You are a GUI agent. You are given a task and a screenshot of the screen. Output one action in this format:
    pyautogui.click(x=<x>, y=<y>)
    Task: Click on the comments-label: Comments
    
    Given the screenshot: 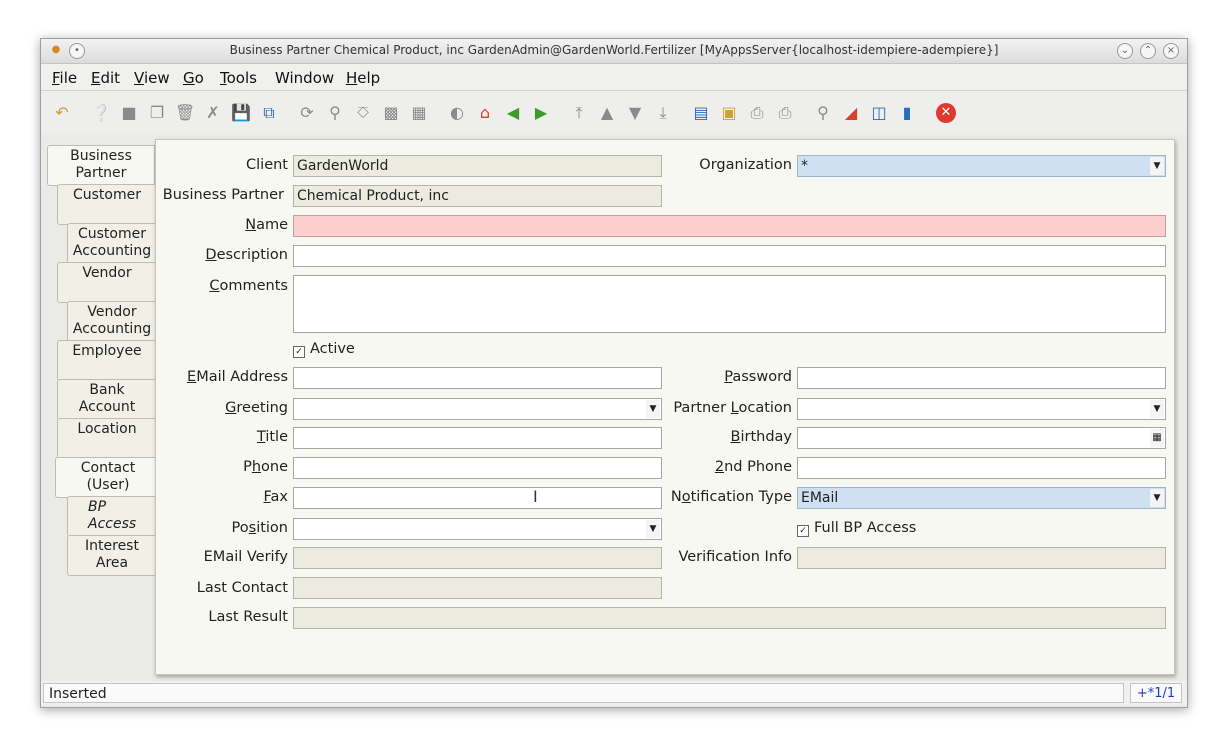 What is the action you would take?
    pyautogui.click(x=248, y=286)
    